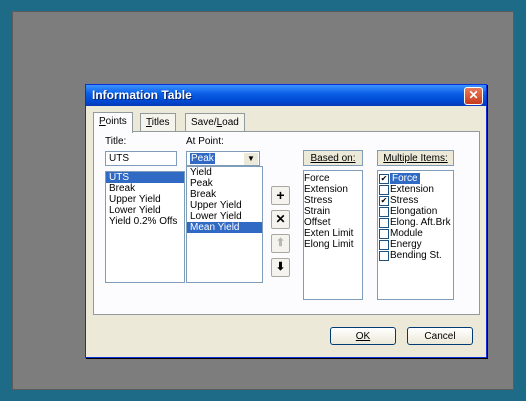 Image resolution: width=526 pixels, height=401 pixels. I want to click on multiple-item-checkbox: ✔ Stress, so click(415, 200).